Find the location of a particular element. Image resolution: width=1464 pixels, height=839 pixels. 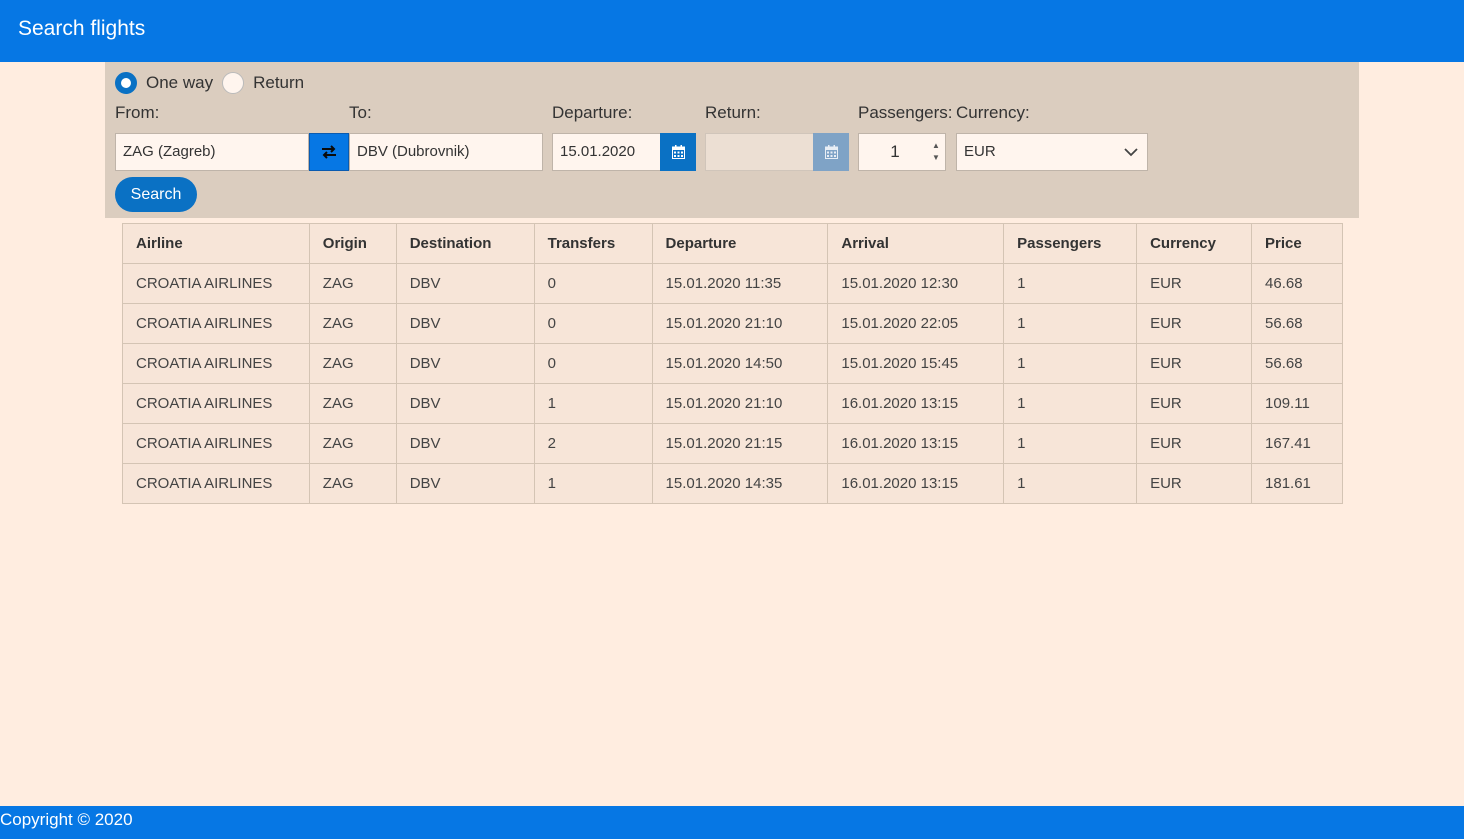

currency-label: Currency: is located at coordinates (993, 112).